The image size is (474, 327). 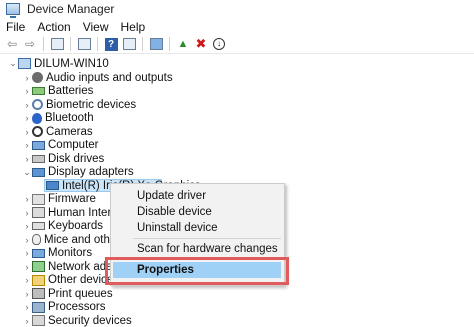 I want to click on battery-icon, so click(x=38, y=91).